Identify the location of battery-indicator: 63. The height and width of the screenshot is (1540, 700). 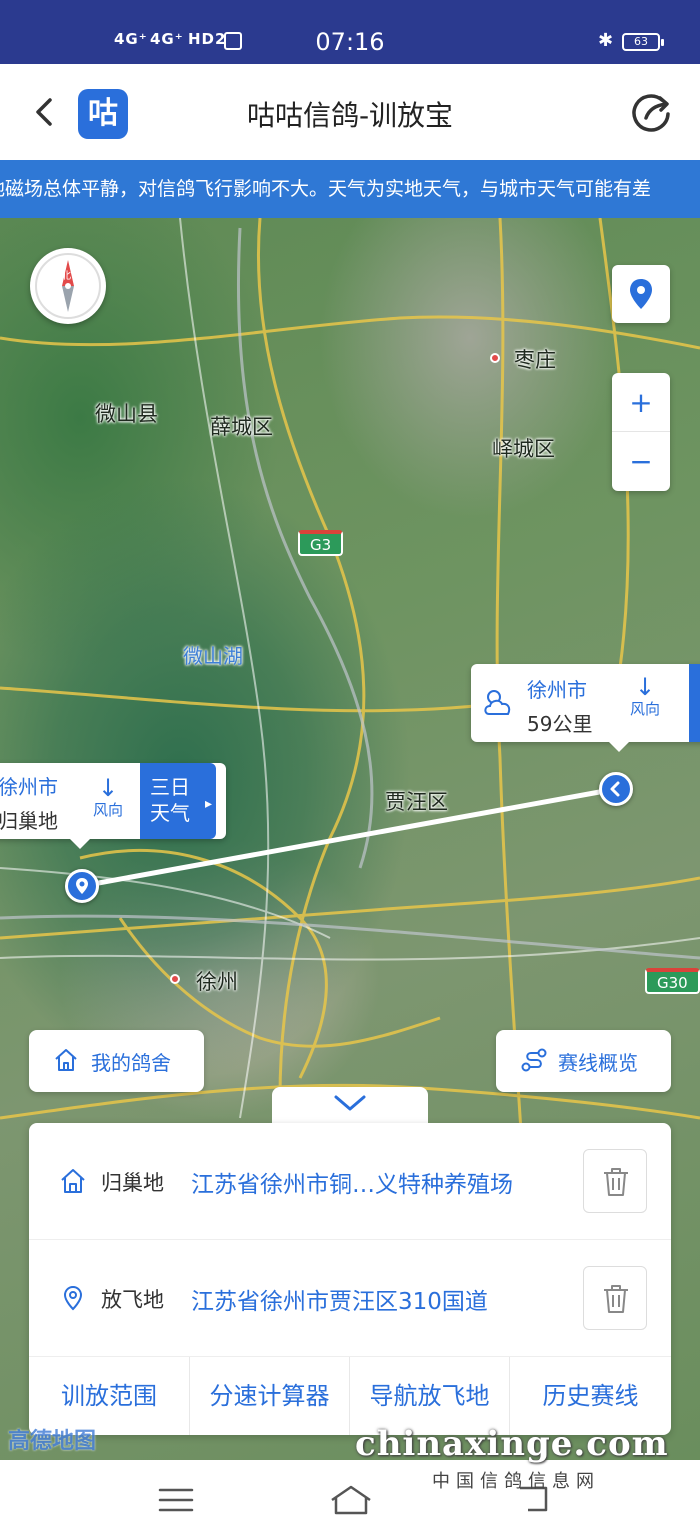
(643, 42).